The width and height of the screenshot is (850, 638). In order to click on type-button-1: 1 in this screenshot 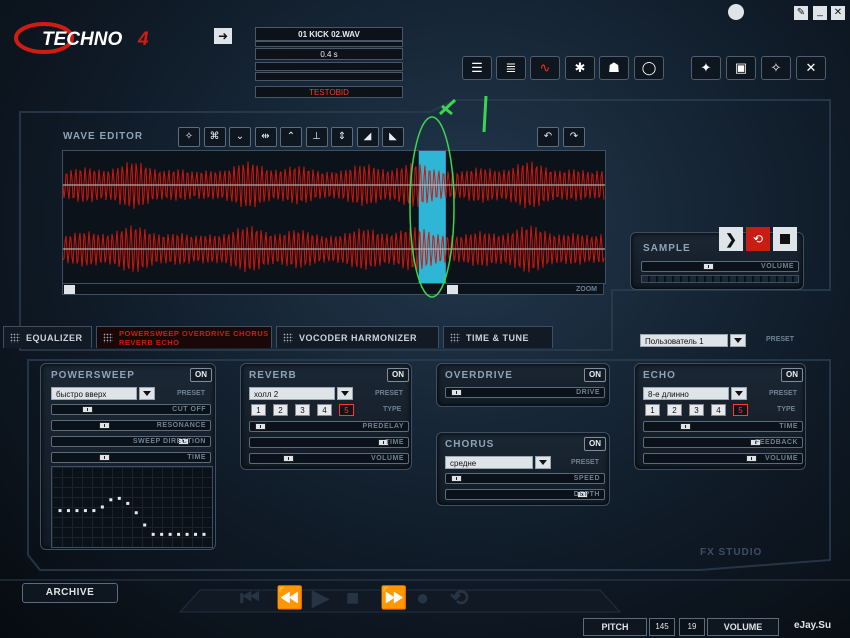, I will do `click(652, 410)`.